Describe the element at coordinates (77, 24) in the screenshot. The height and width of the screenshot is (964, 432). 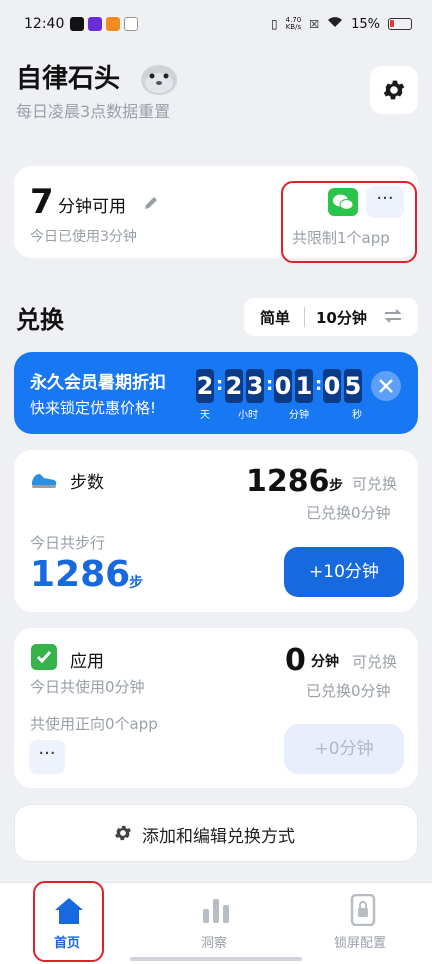
I see `tiktok-icon` at that location.